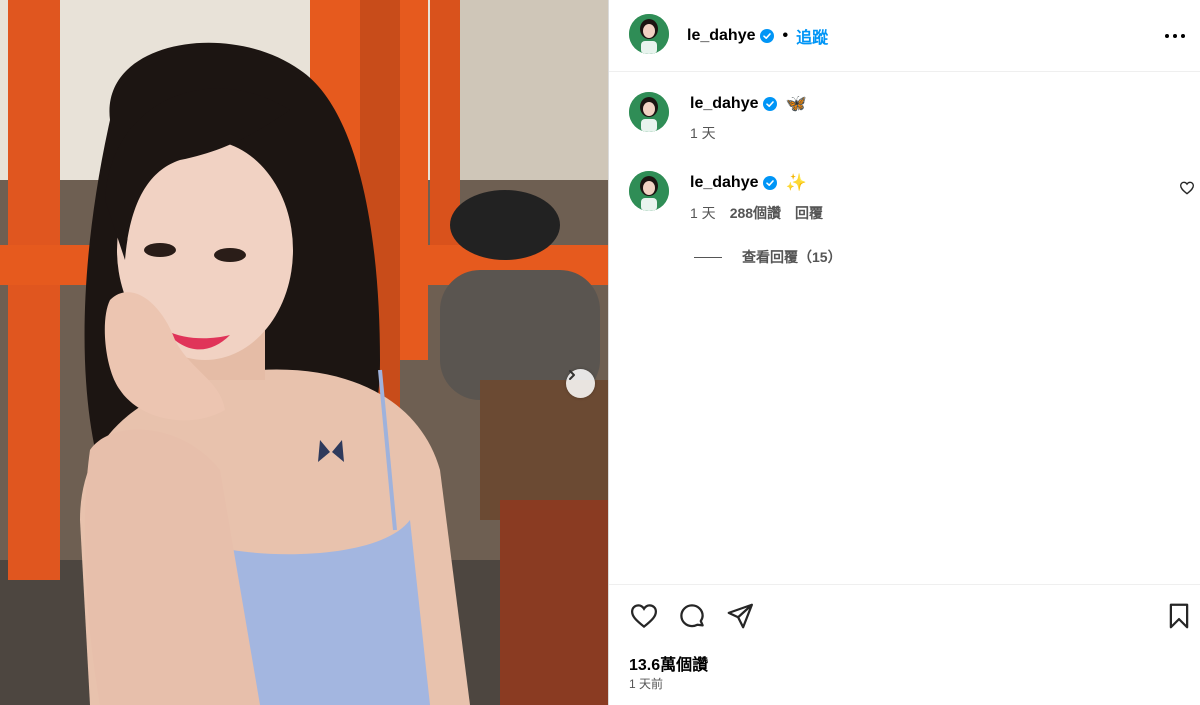 The height and width of the screenshot is (705, 1200). I want to click on comment-line: le_dahye ✨, so click(748, 183).